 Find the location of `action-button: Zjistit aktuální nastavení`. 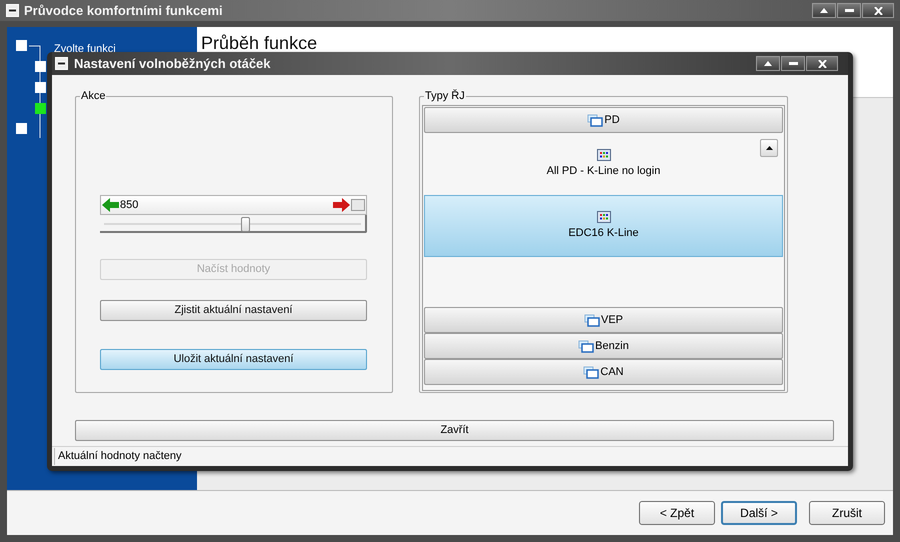

action-button: Zjistit aktuální nastavení is located at coordinates (233, 310).